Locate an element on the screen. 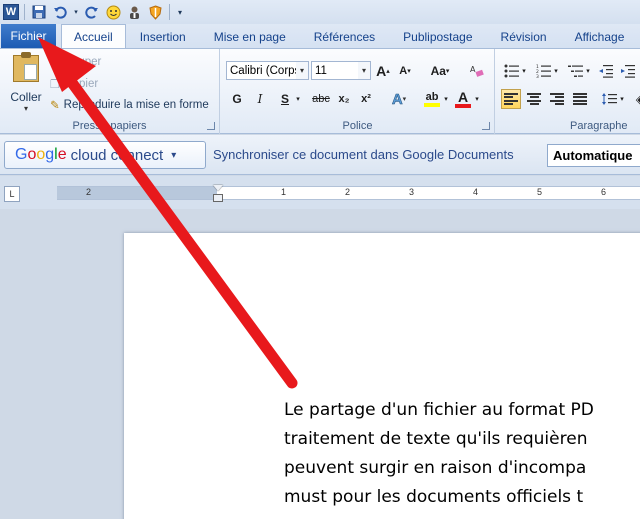 This screenshot has width=640, height=519. subscript-button: x₂ is located at coordinates (344, 99).